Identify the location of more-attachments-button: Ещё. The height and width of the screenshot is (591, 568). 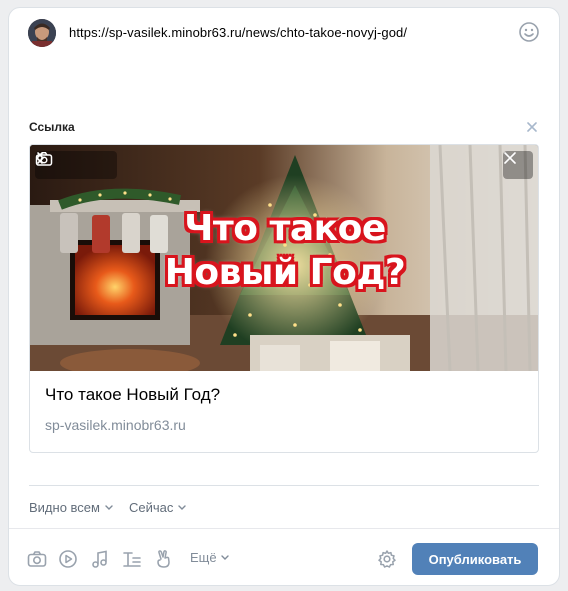
(210, 557).